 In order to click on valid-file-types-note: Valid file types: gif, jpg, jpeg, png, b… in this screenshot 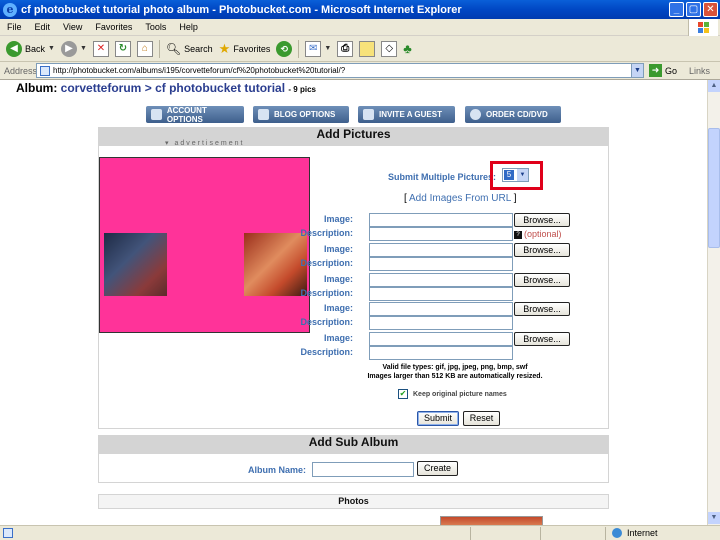, I will do `click(455, 372)`.